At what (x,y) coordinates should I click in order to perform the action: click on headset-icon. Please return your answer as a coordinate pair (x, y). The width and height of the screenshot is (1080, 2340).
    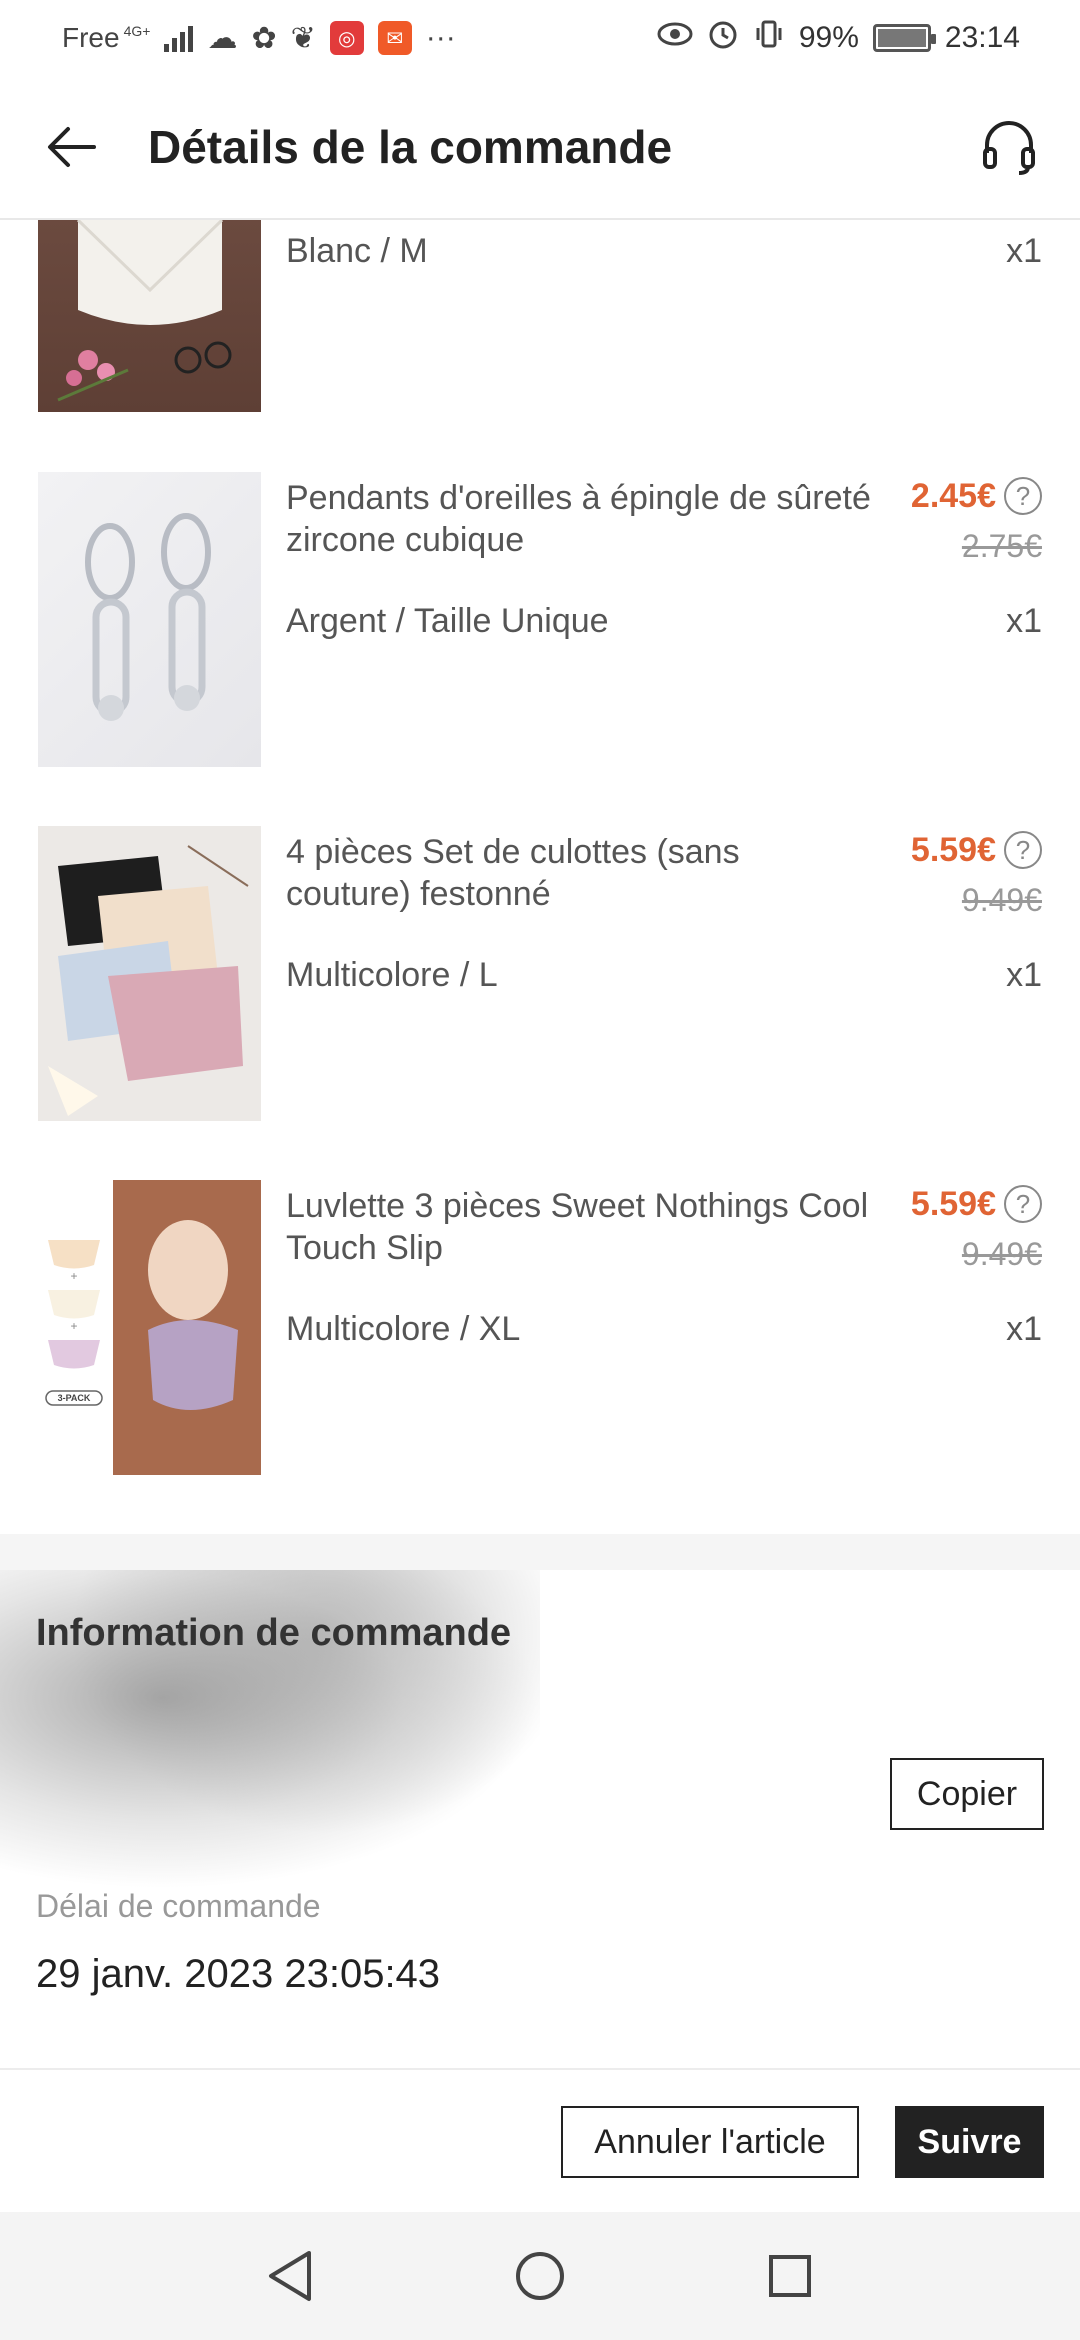
    Looking at the image, I should click on (1009, 148).